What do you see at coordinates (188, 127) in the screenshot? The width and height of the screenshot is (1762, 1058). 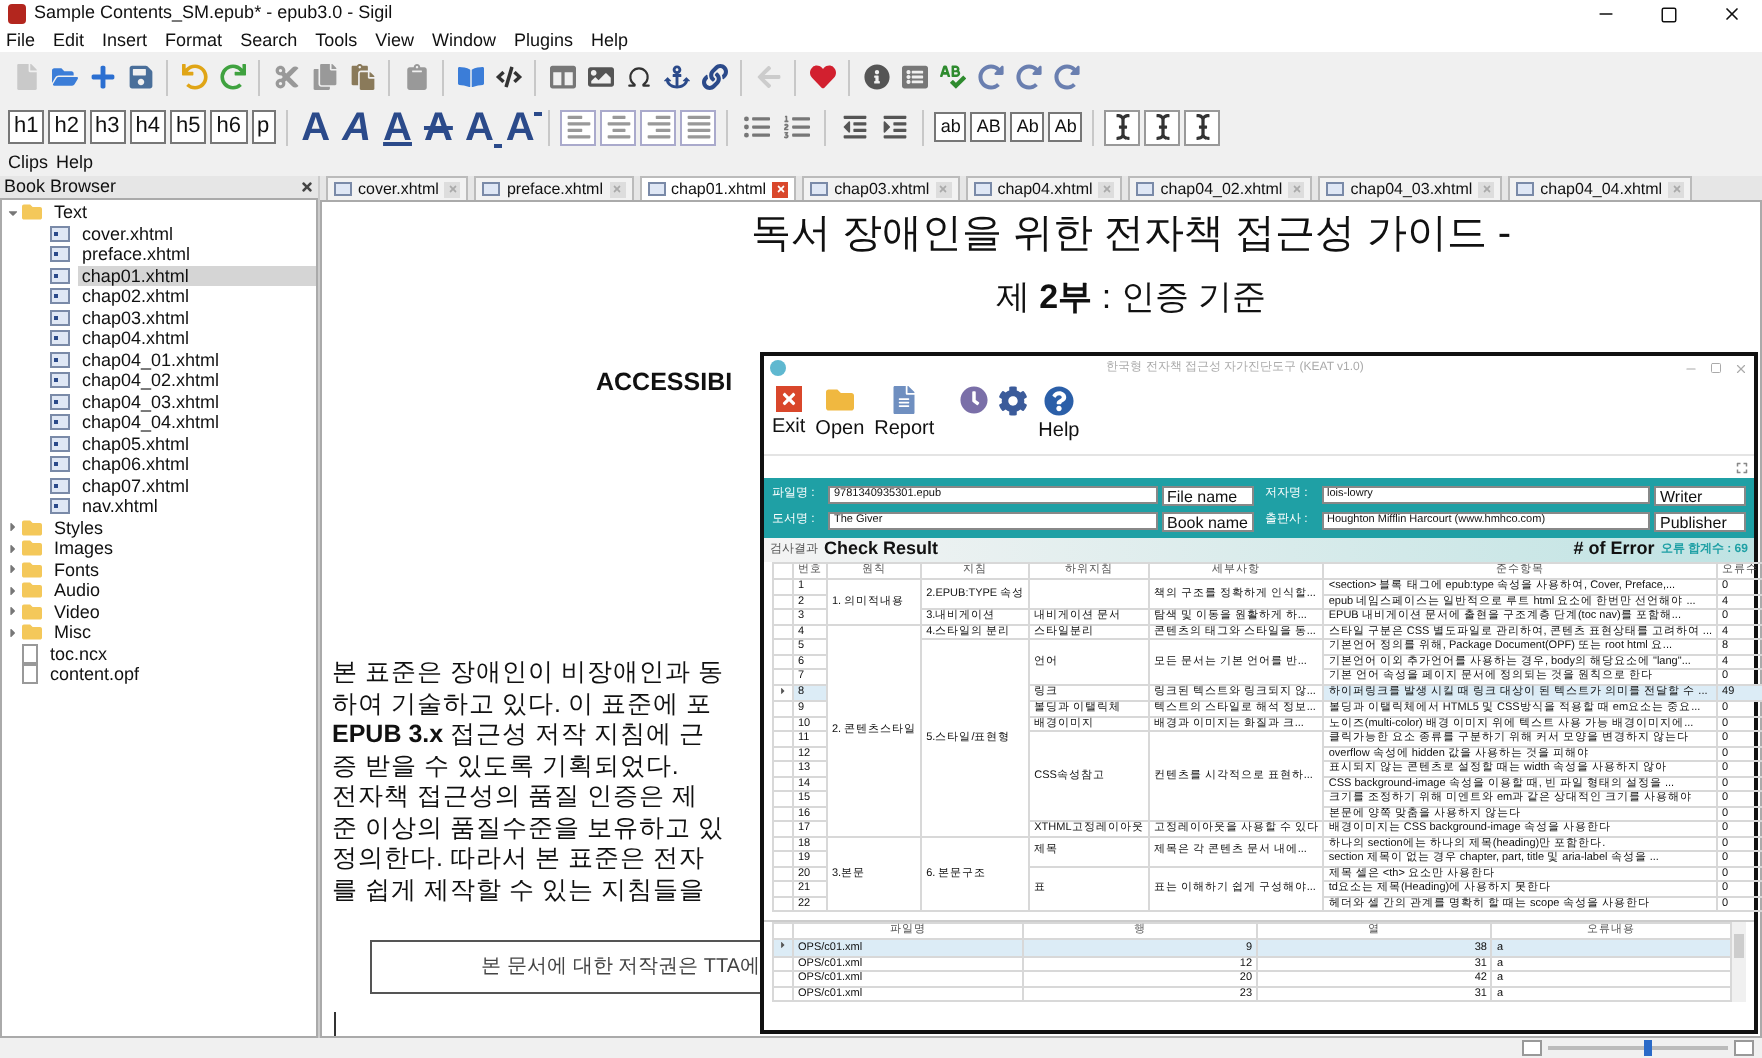 I see `heading-button: h5` at bounding box center [188, 127].